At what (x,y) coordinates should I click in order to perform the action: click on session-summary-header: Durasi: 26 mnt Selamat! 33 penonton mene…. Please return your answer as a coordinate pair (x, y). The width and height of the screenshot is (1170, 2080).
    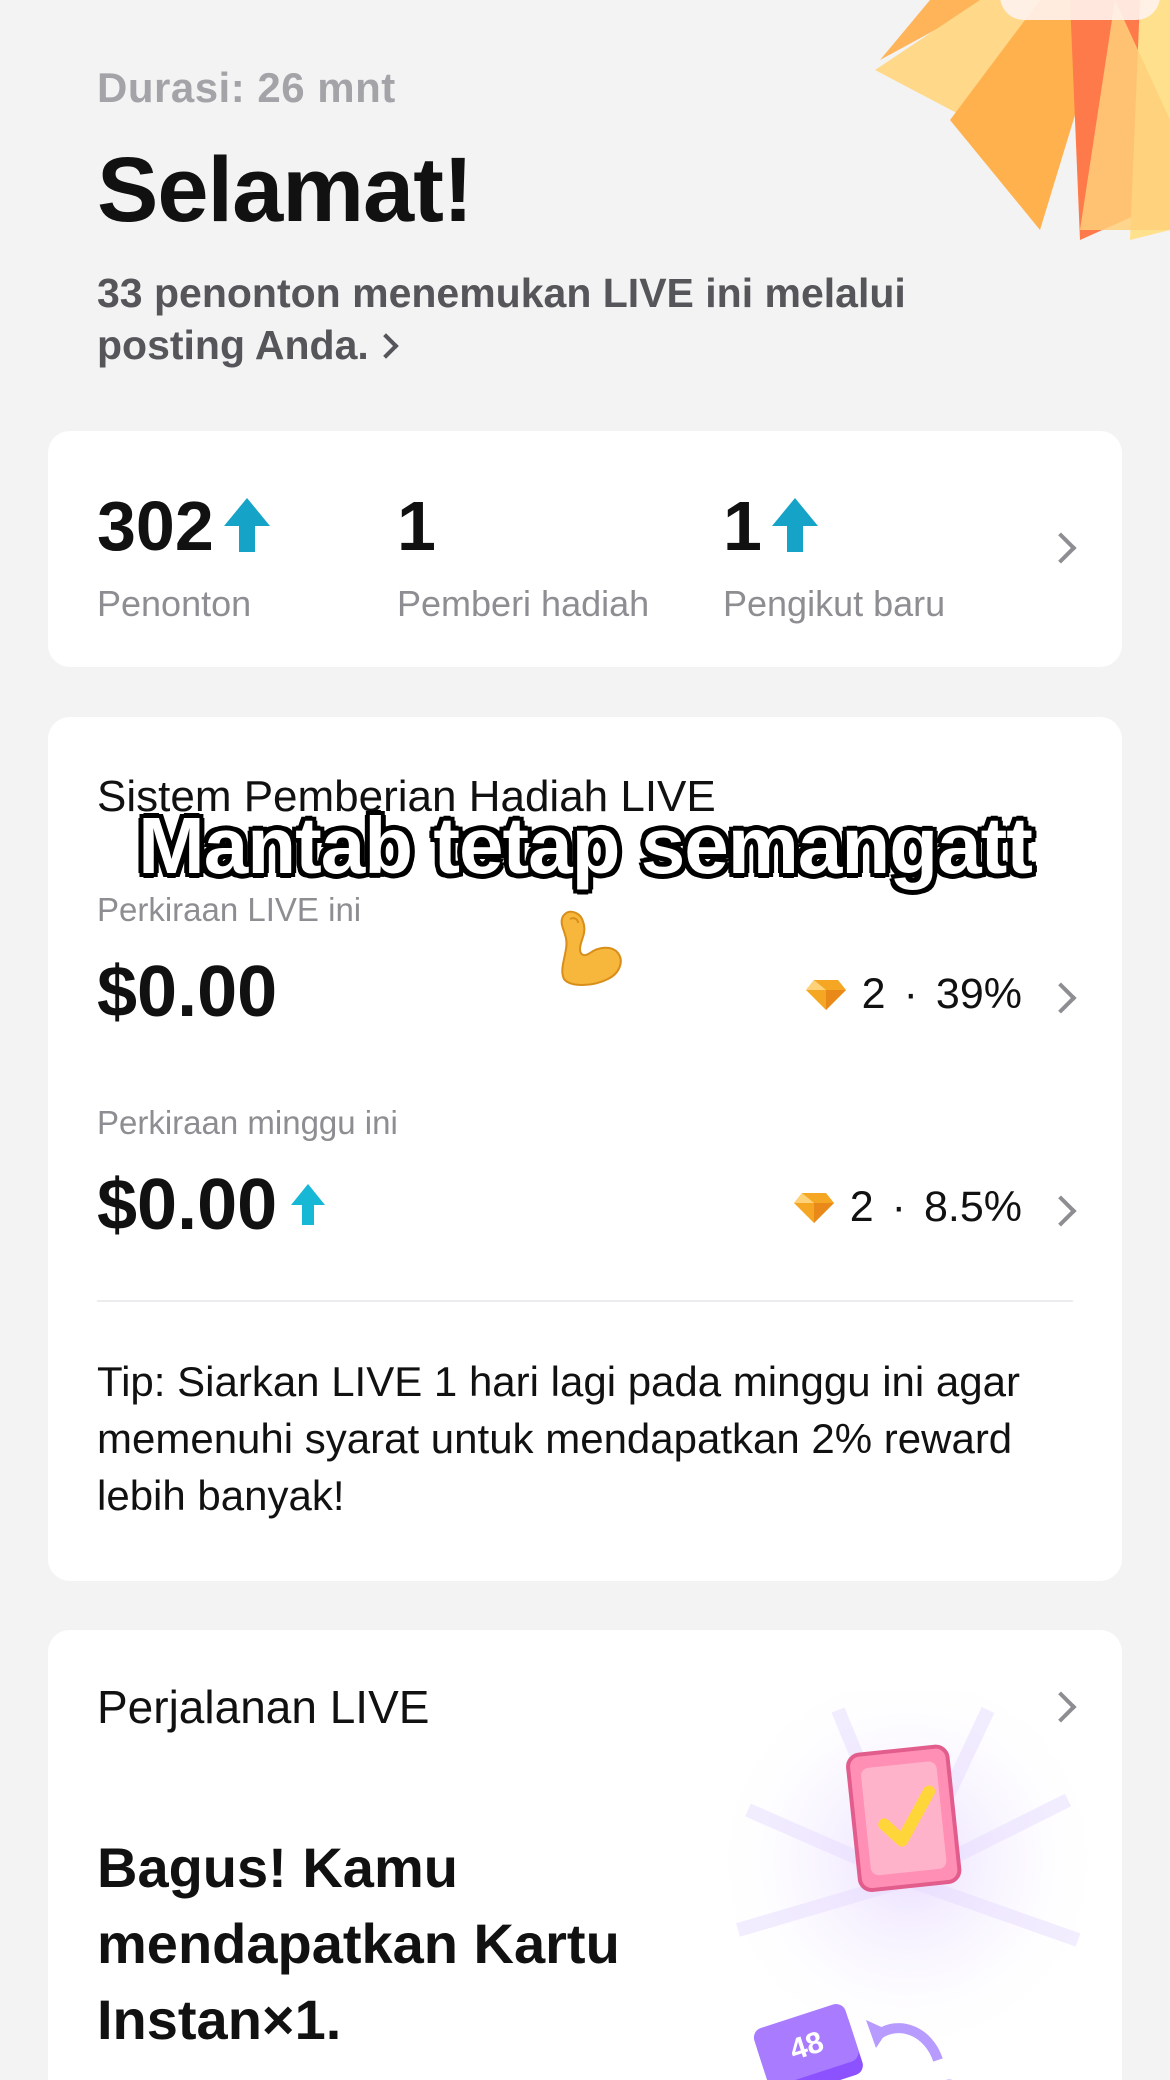
    Looking at the image, I should click on (577, 217).